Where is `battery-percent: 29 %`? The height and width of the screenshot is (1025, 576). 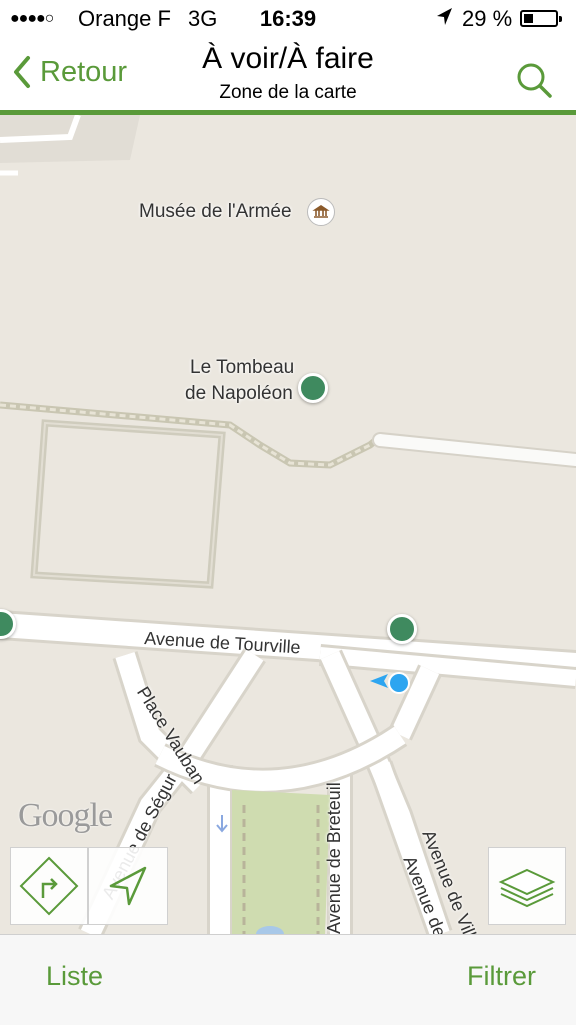 battery-percent: 29 % is located at coordinates (487, 18).